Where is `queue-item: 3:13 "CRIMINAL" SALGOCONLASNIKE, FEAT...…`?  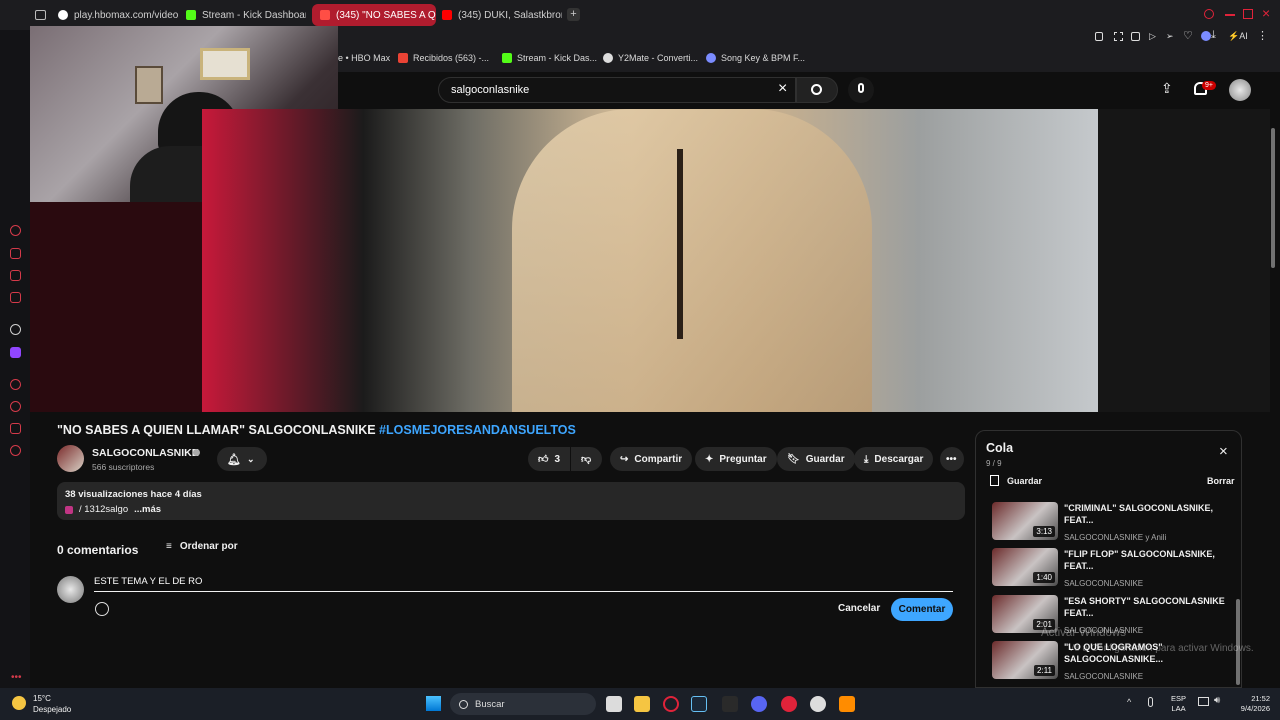
queue-item: 3:13 "CRIMINAL" SALGOCONLASNIKE, FEAT...… is located at coordinates (1112, 524).